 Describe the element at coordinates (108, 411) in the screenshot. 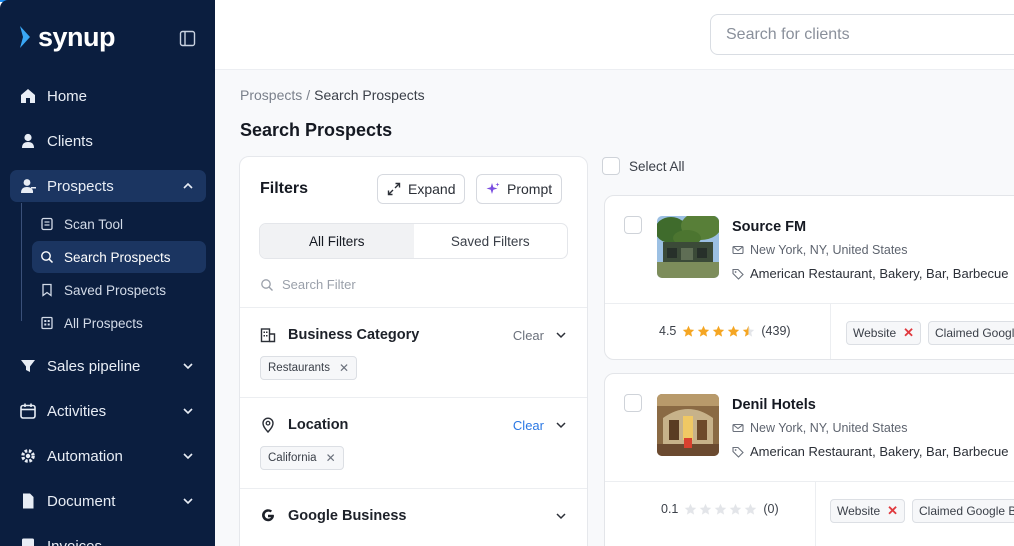

I see `sidebar-item-activities: Activities` at that location.